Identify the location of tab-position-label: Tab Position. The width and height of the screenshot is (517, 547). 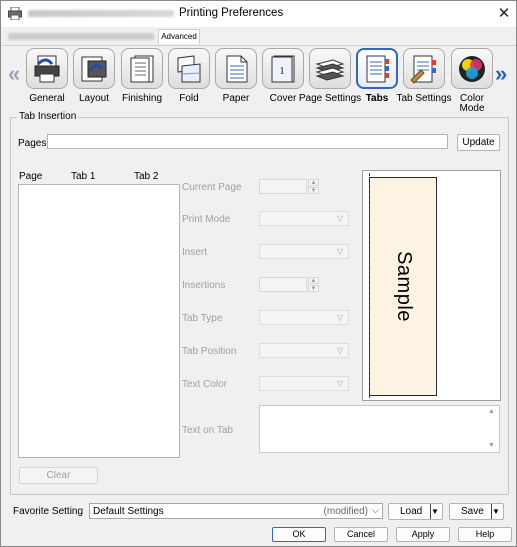
(209, 351).